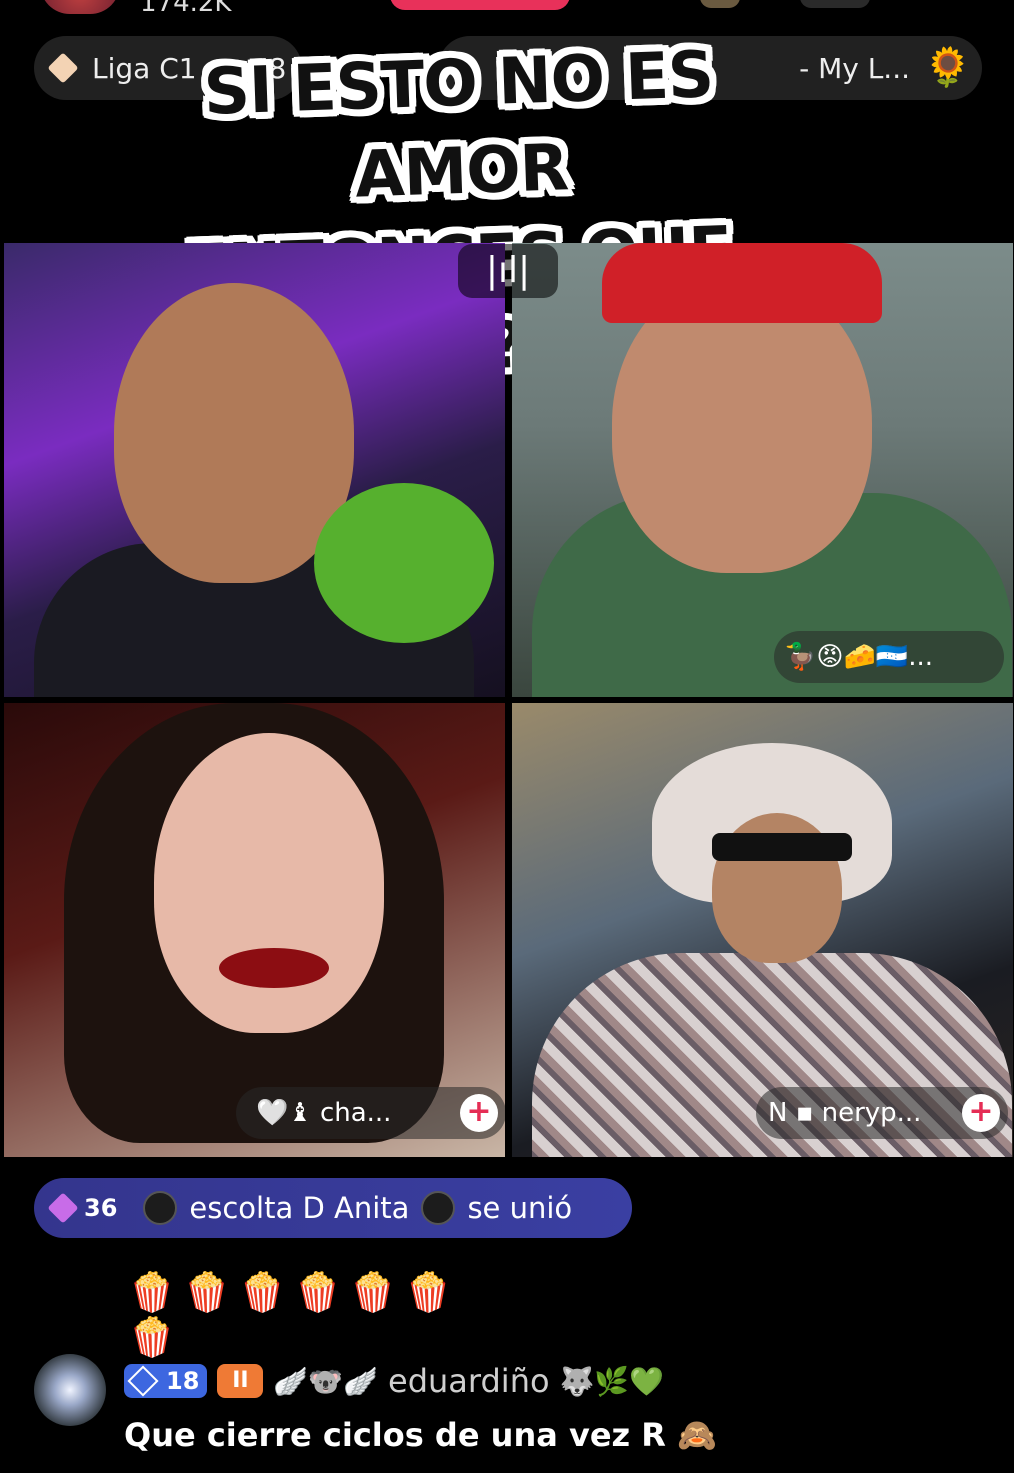  What do you see at coordinates (269, 883) in the screenshot?
I see `guest-3-face` at bounding box center [269, 883].